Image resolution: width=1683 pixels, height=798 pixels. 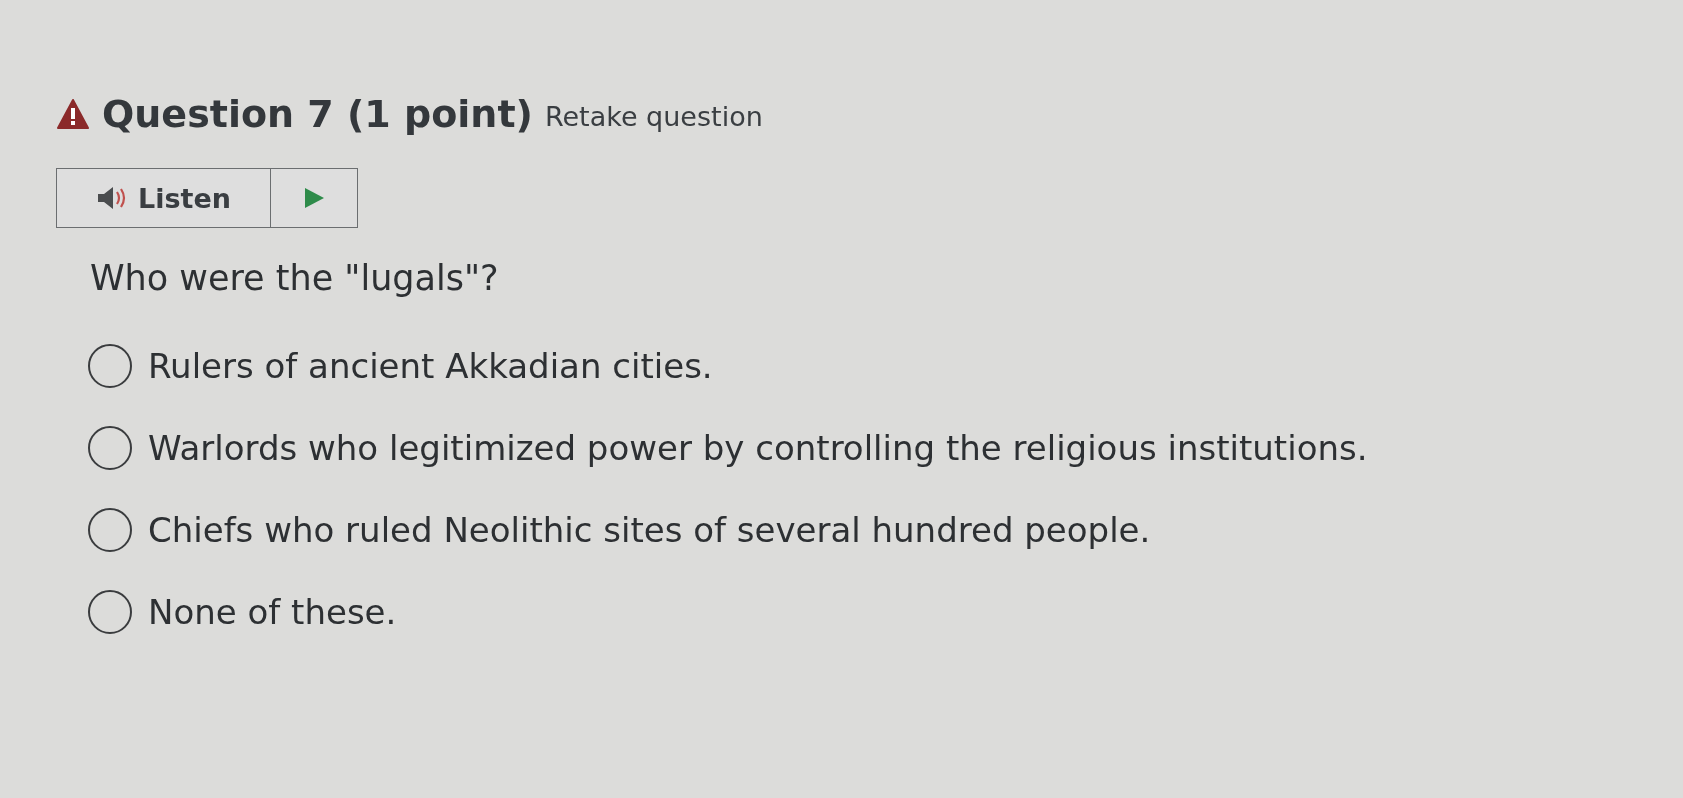 What do you see at coordinates (649, 530) in the screenshot?
I see `option-text: Chiefs who ruled Neolithic sites of several hundred people.` at bounding box center [649, 530].